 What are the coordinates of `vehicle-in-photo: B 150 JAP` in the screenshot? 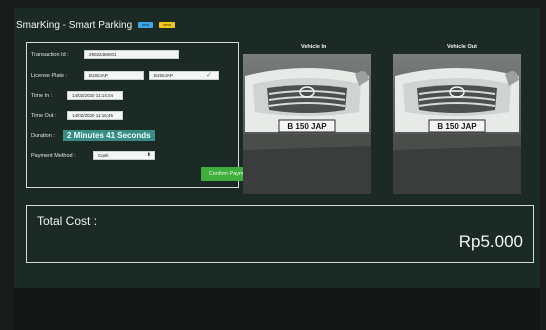 It's located at (307, 124).